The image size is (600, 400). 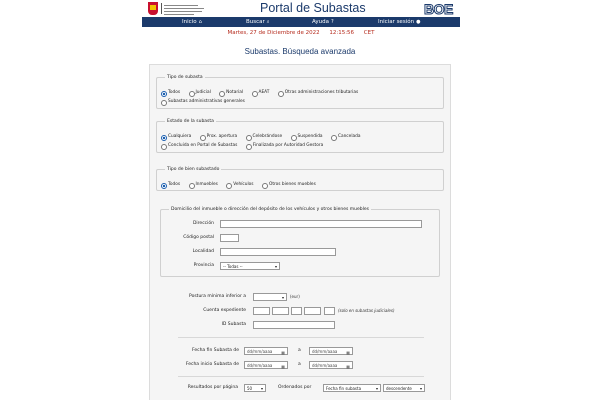 I want to click on radio-tipo-todos: Todos, so click(x=170, y=93).